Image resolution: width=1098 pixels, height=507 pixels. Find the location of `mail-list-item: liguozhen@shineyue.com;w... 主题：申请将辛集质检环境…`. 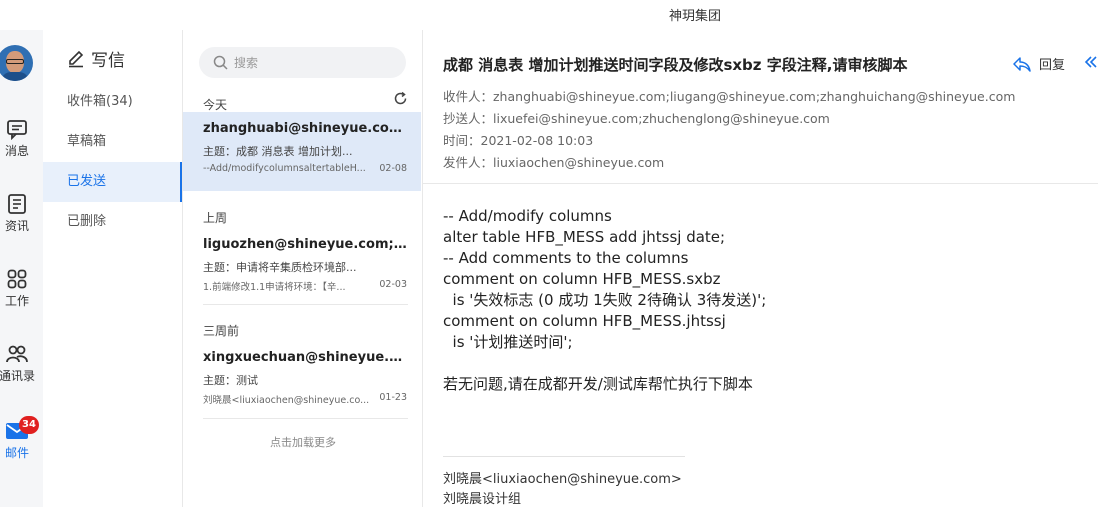

mail-list-item: liguozhen@shineyue.com;w... 主题：申请将辛集质检环境… is located at coordinates (302, 267).